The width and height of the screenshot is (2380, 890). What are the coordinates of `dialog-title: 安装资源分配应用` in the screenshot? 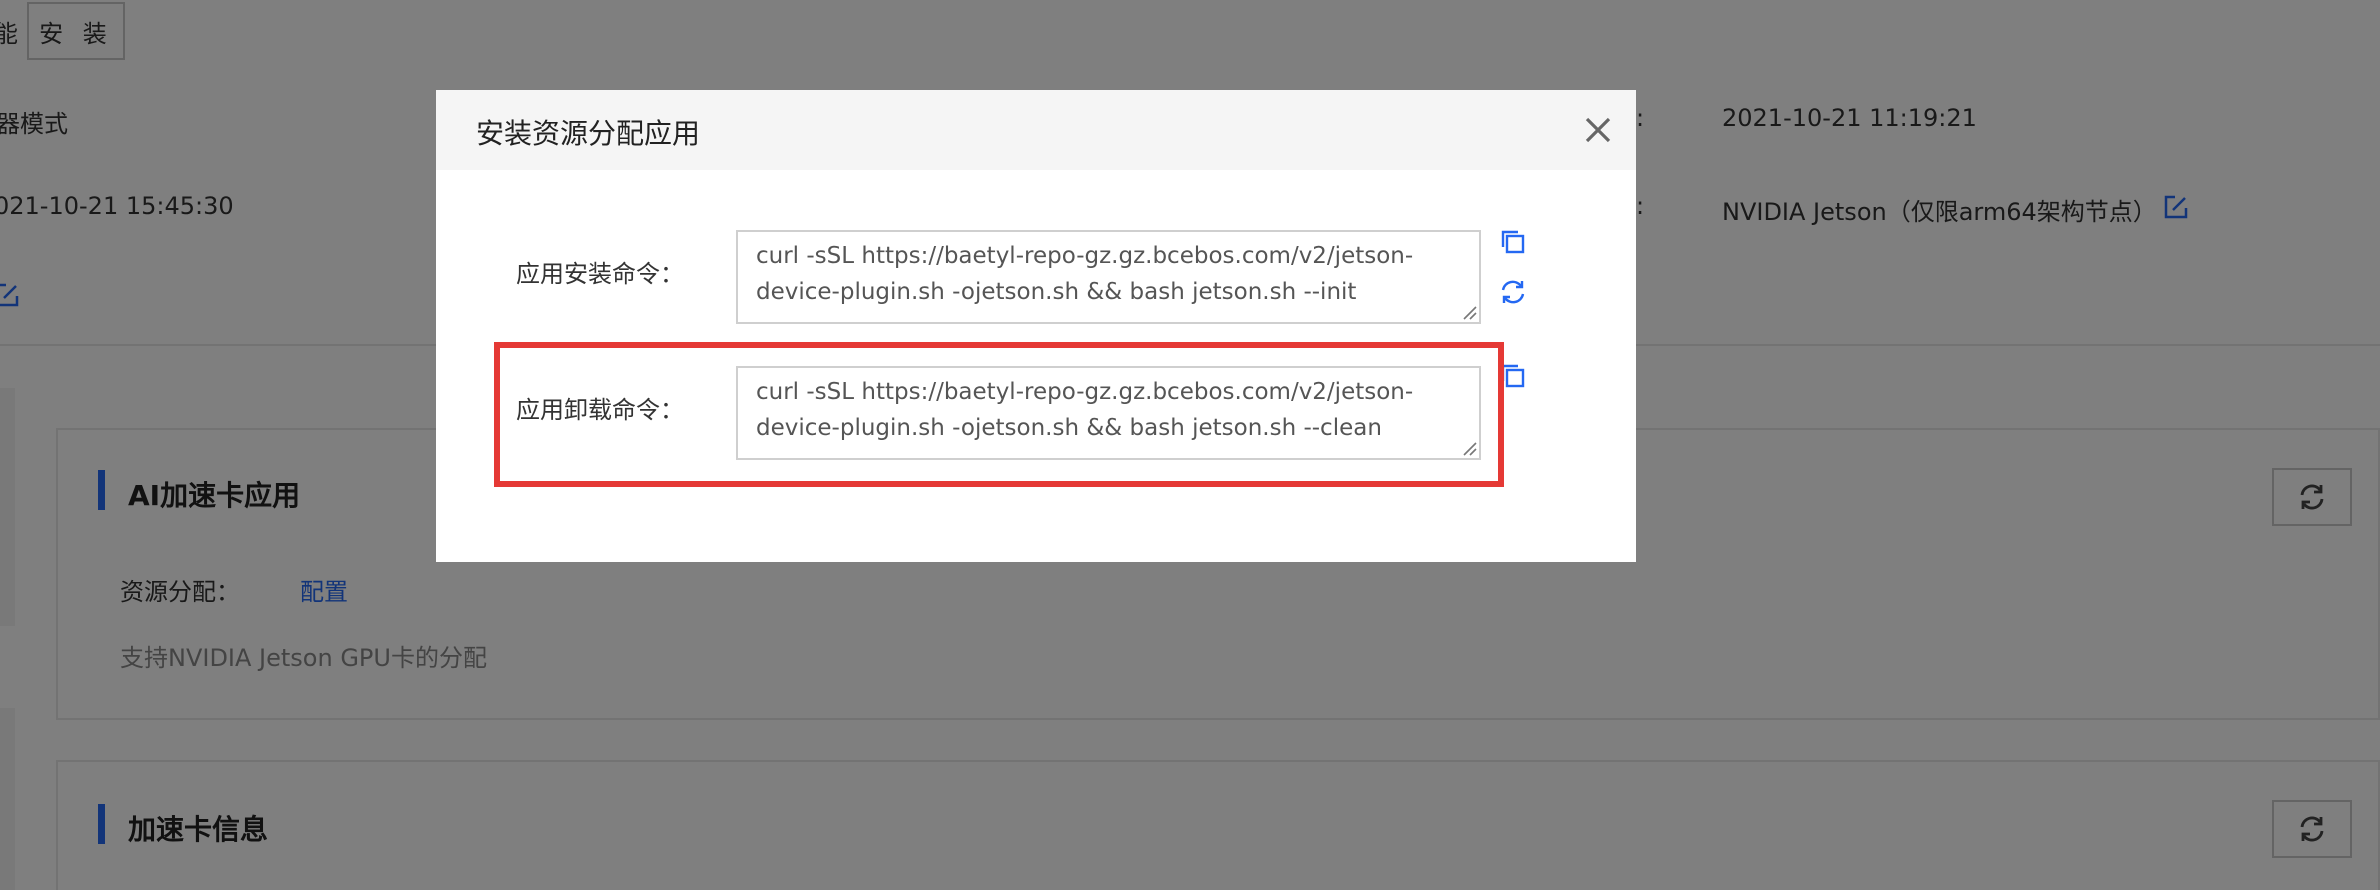 It's located at (588, 133).